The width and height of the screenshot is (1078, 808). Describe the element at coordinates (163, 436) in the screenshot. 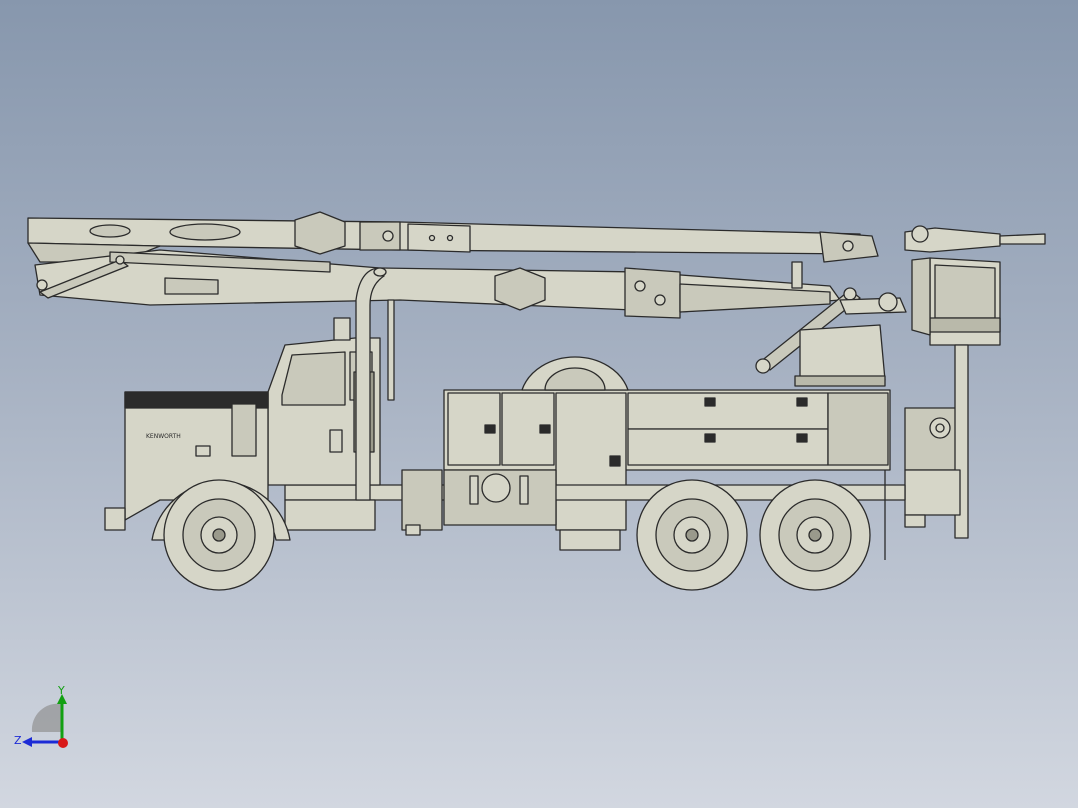

I see `door-emblem: KENWORTH` at that location.